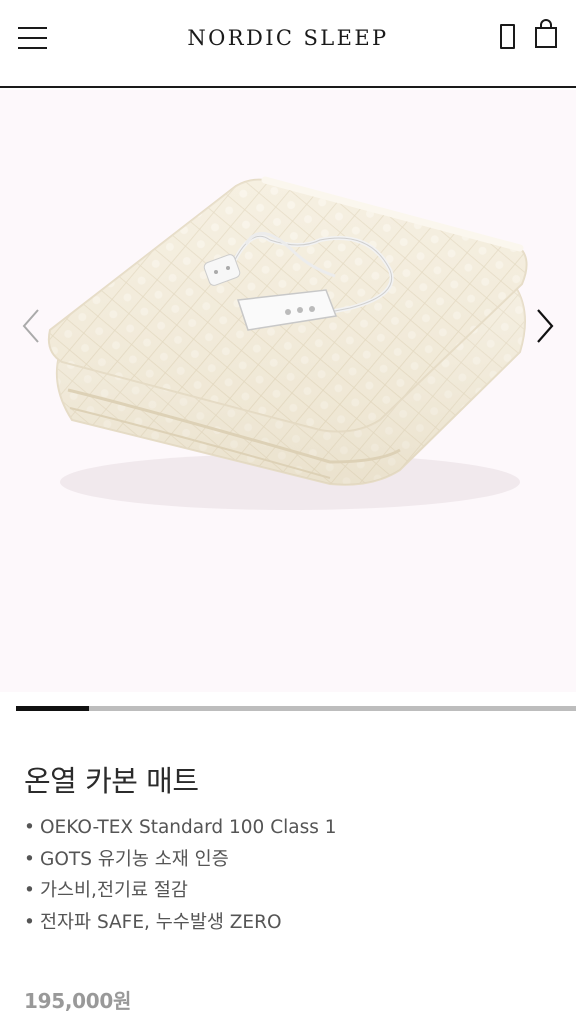 The image size is (576, 1024). What do you see at coordinates (52, 708) in the screenshot?
I see `gallery-progress-fill` at bounding box center [52, 708].